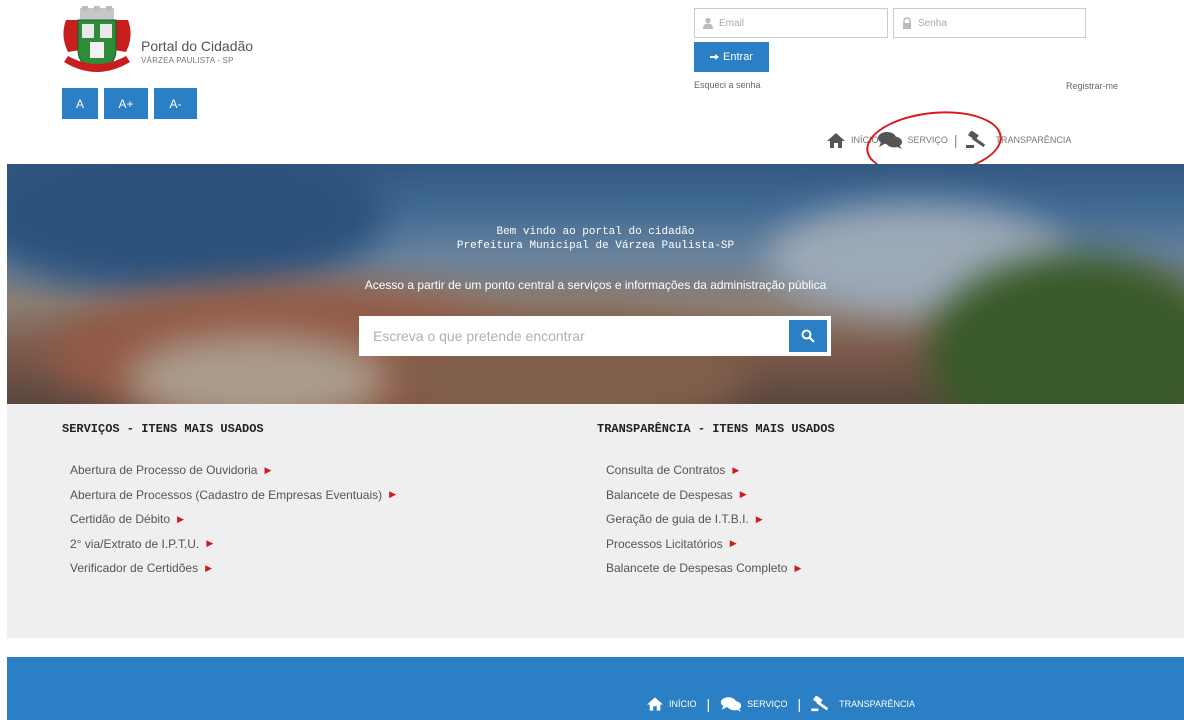  I want to click on service-link: 2° via/Extrato de I.P.T.U., so click(134, 544).